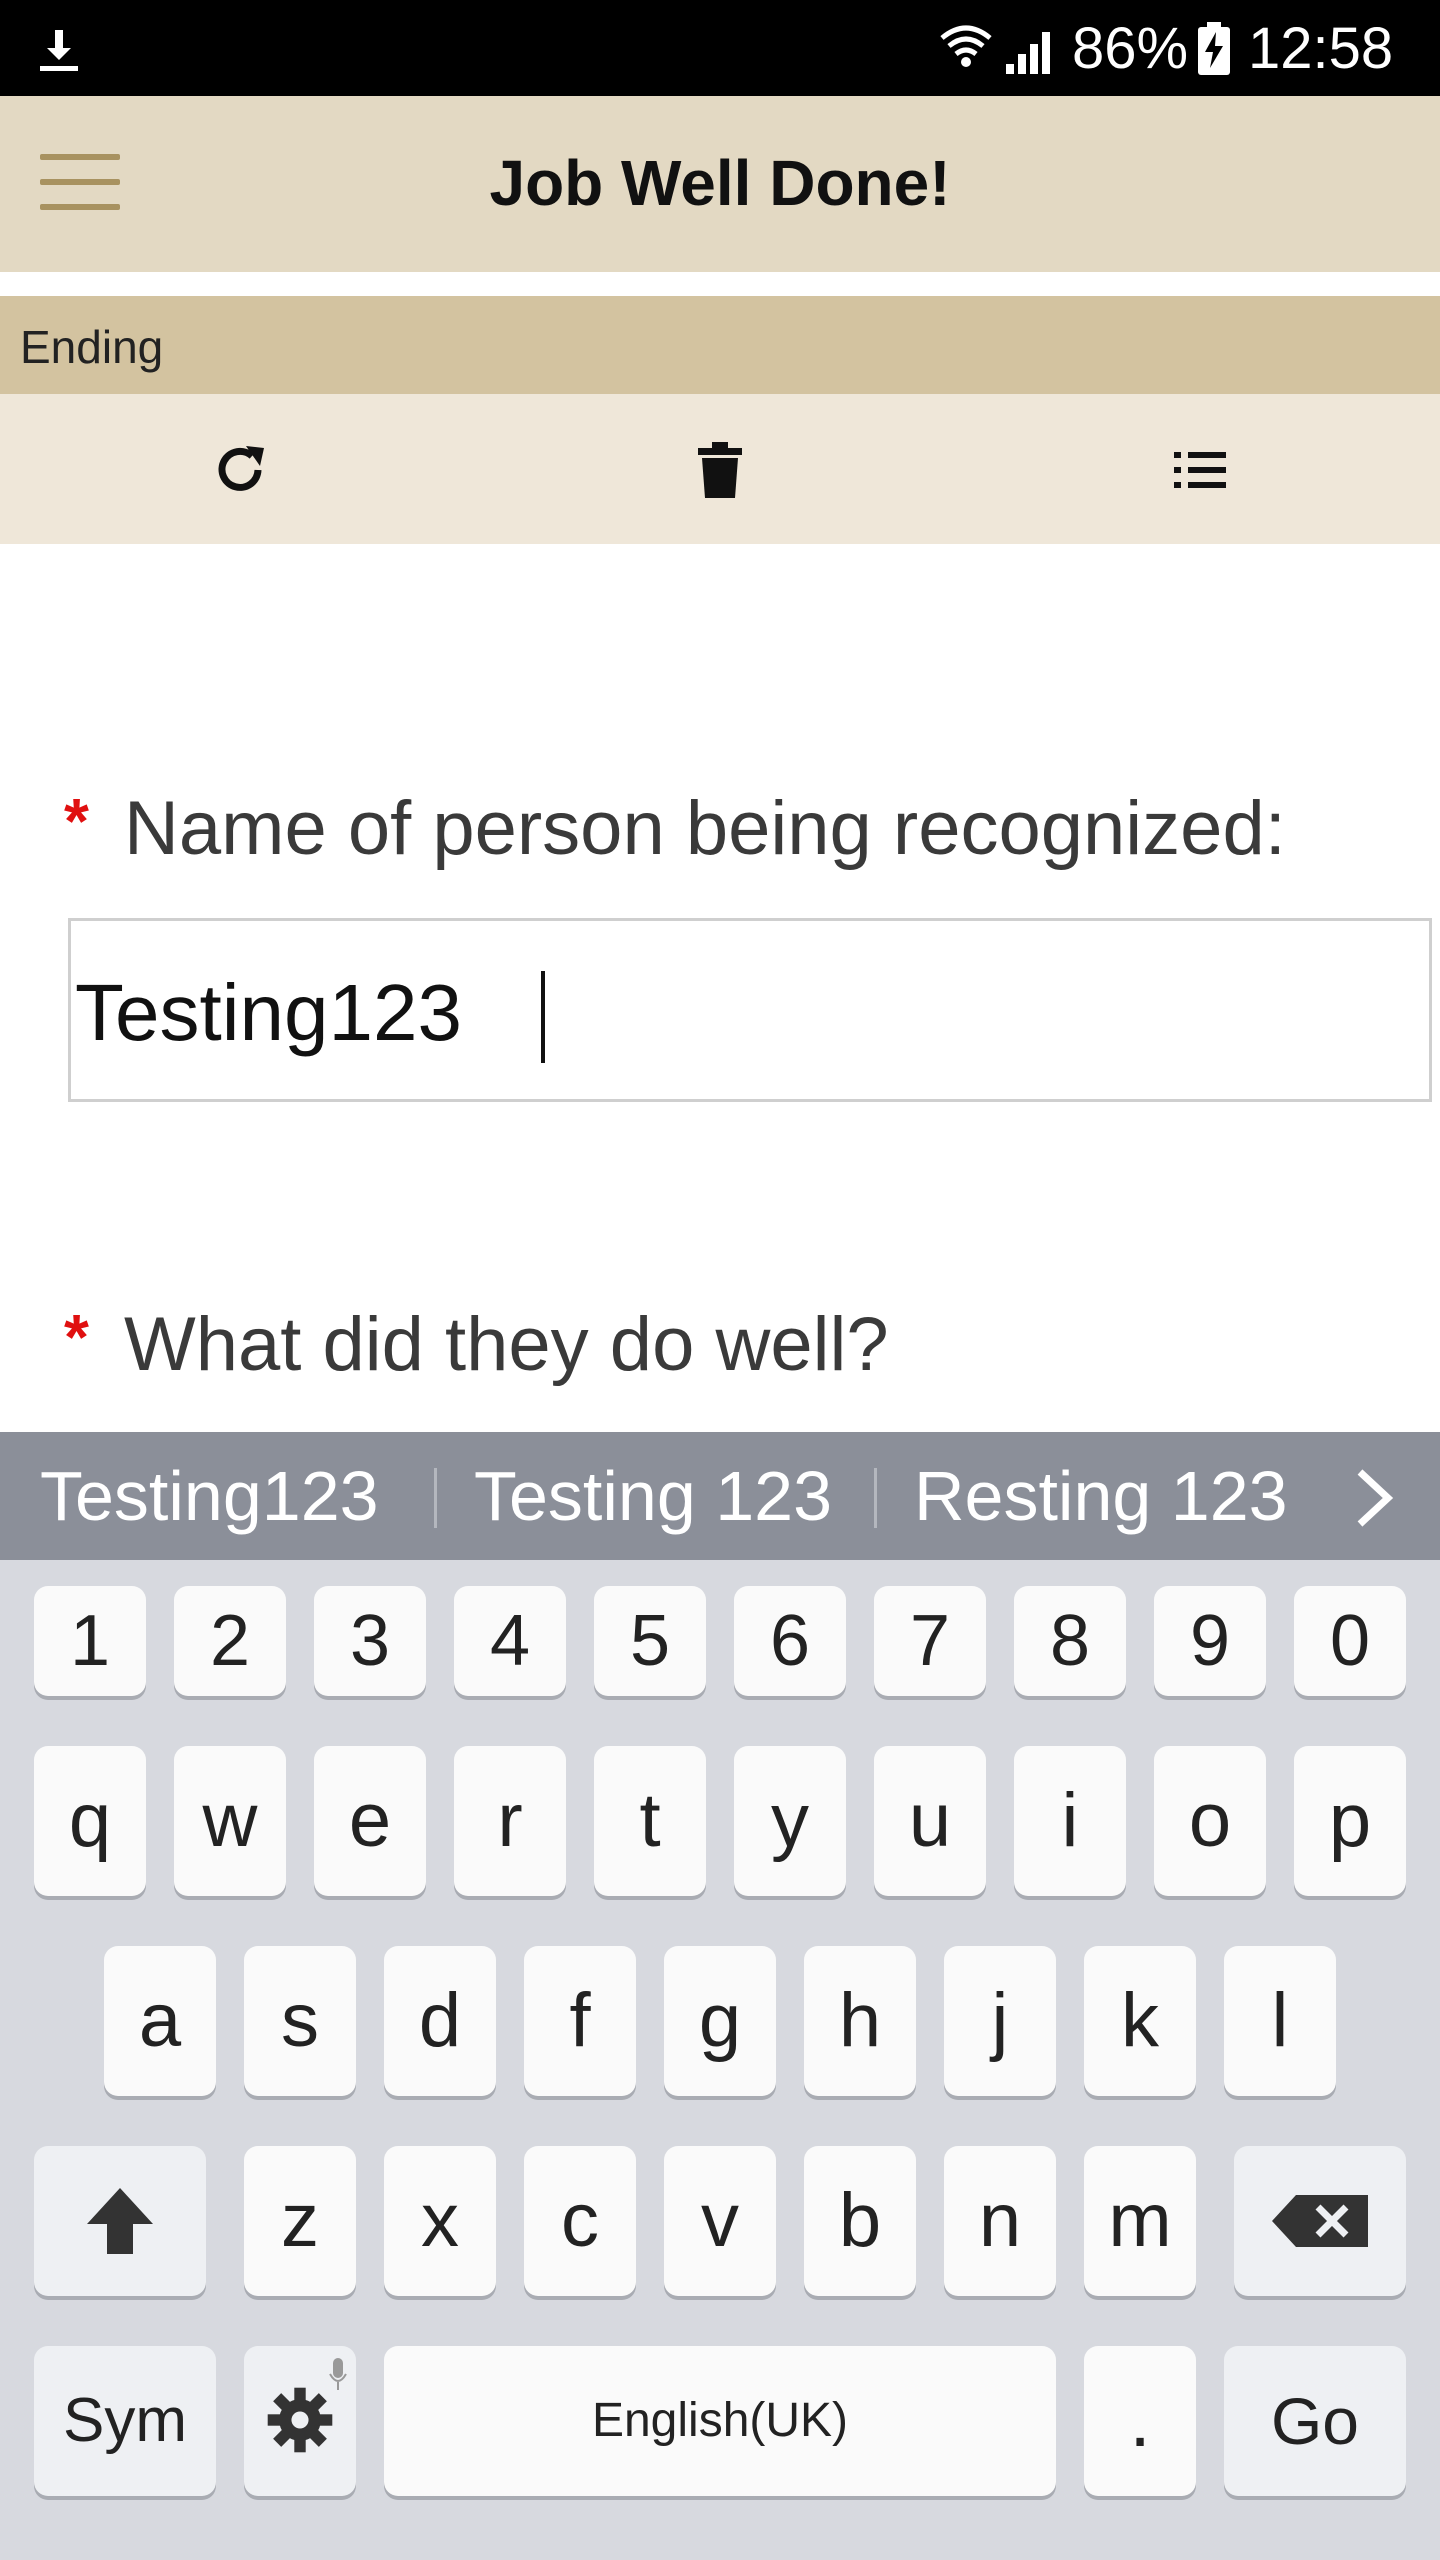 Image resolution: width=1440 pixels, height=2560 pixels. Describe the element at coordinates (750, 1010) in the screenshot. I see `name-input: Testing123` at that location.